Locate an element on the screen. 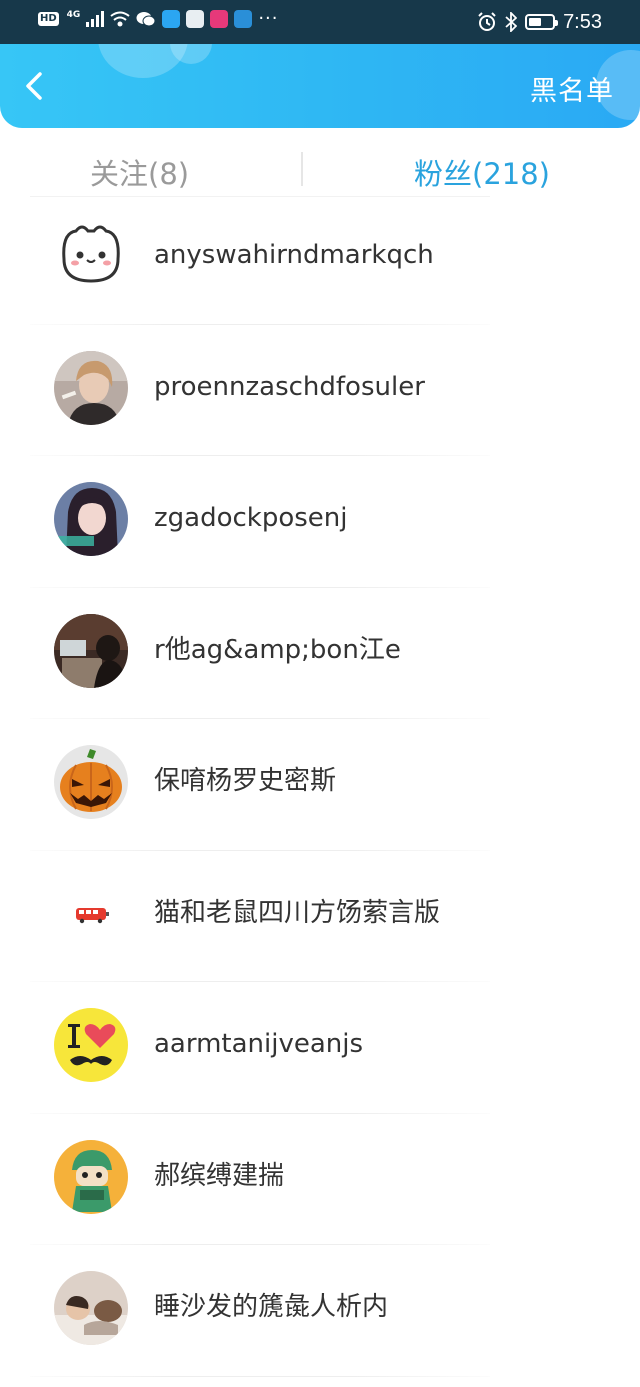  fan-list-item: r他ag&amp;bon江e is located at coordinates (320, 653).